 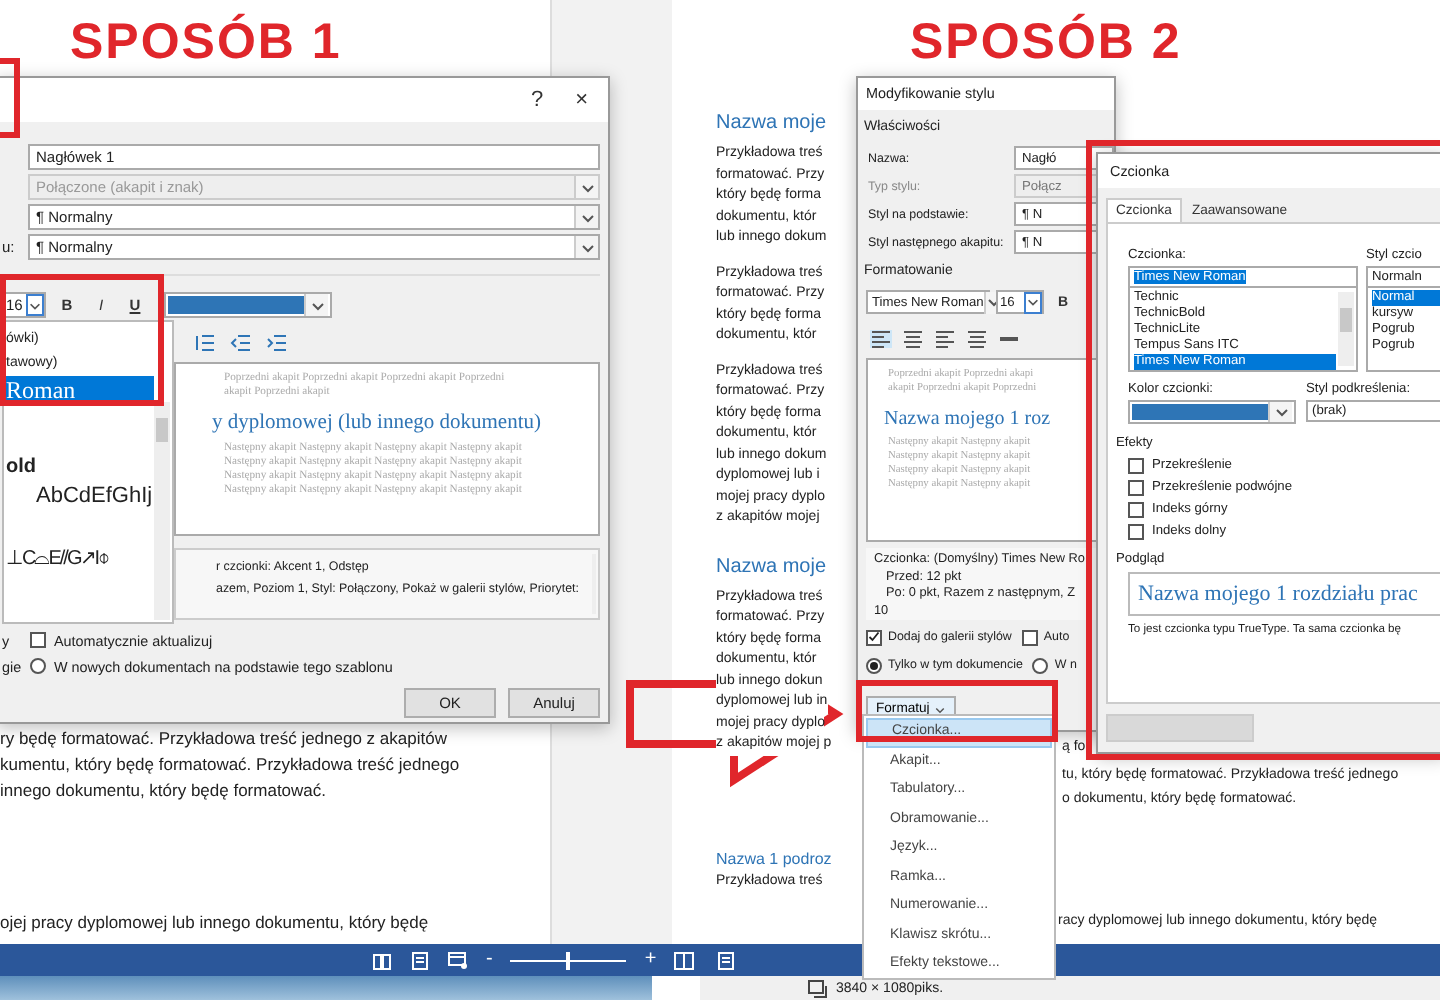 What do you see at coordinates (1284, 594) in the screenshot?
I see `font-preview: Nazwa mojego 1 rozdziału prac` at bounding box center [1284, 594].